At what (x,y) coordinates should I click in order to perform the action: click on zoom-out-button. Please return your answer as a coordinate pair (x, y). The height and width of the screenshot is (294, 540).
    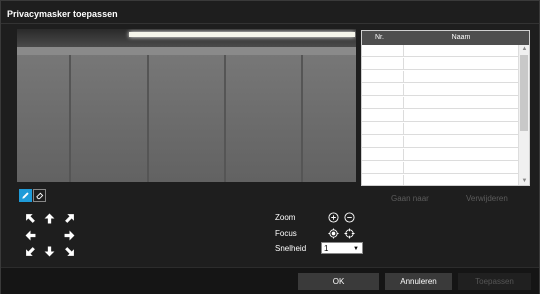
    Looking at the image, I should click on (349, 217).